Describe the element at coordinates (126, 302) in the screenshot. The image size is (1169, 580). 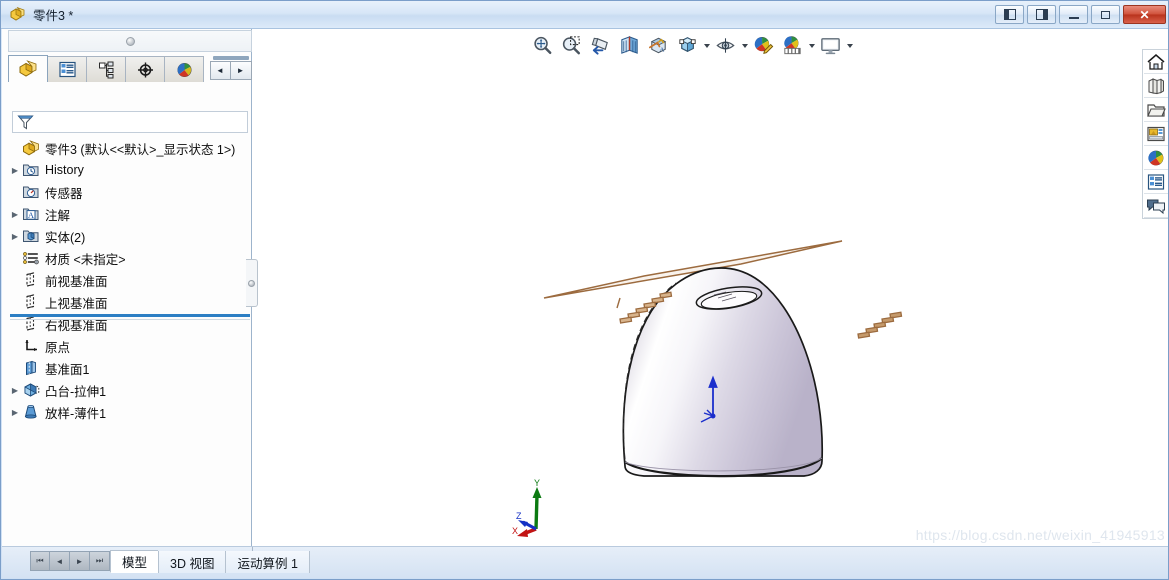
I see `tree-item-top-plane: ▶ 上视基准面` at that location.